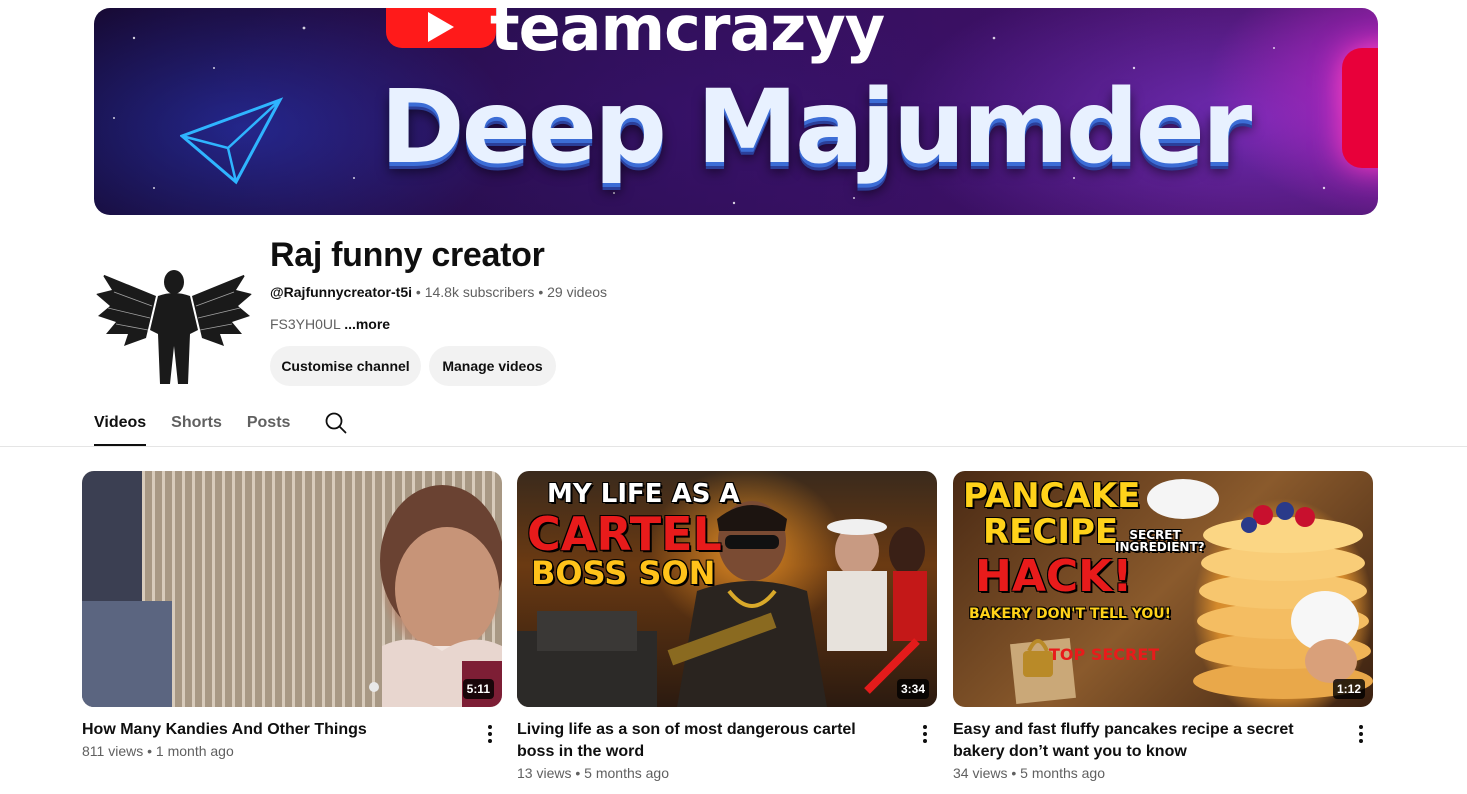 This screenshot has width=1467, height=794. What do you see at coordinates (1348, 689) in the screenshot?
I see `video-duration: 1:12` at bounding box center [1348, 689].